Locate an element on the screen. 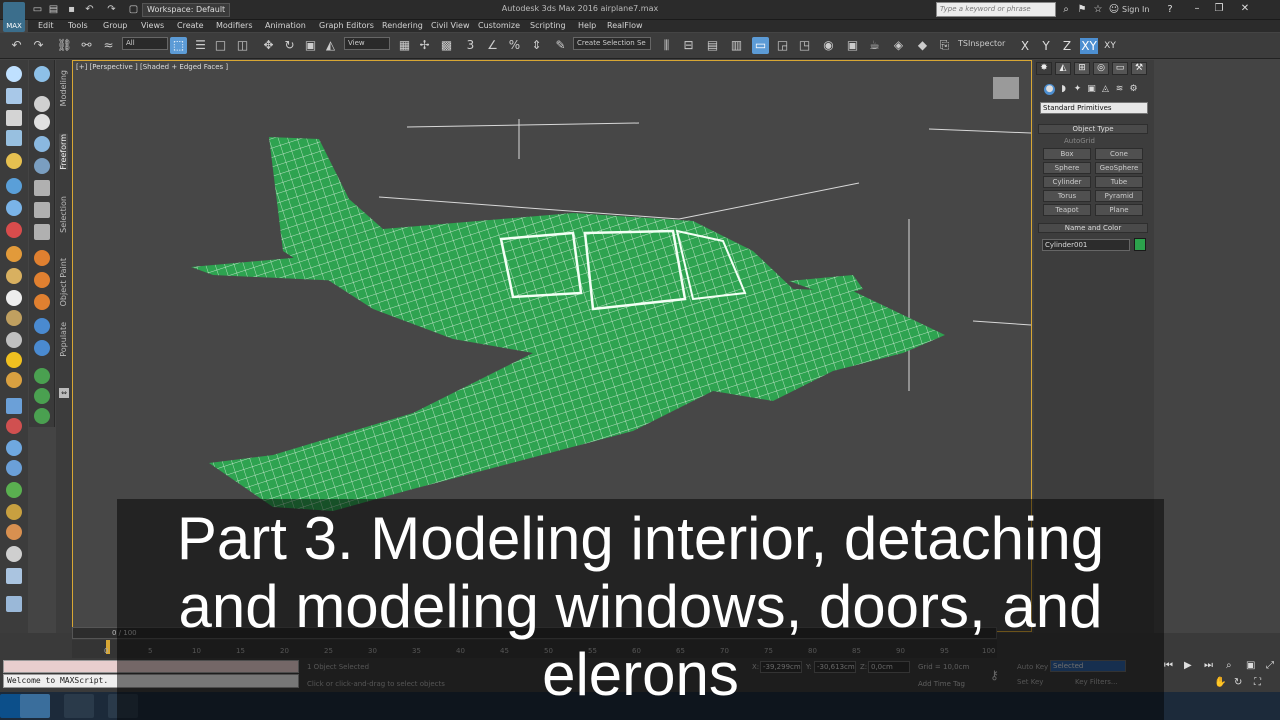 The height and width of the screenshot is (720, 1280). menu-help: Help is located at coordinates (587, 26).